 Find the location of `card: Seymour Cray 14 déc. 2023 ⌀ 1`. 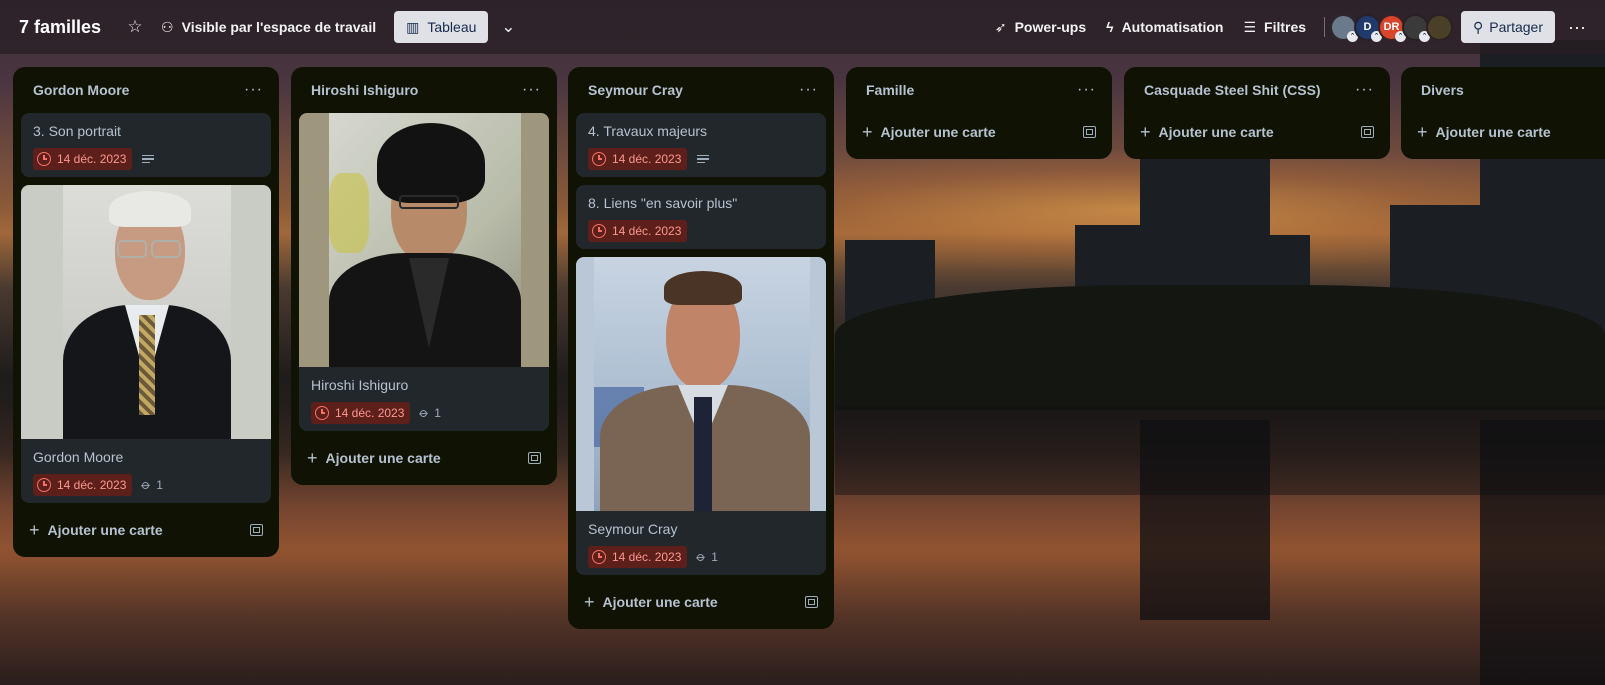

card: Seymour Cray 14 déc. 2023 ⌀ 1 is located at coordinates (701, 416).